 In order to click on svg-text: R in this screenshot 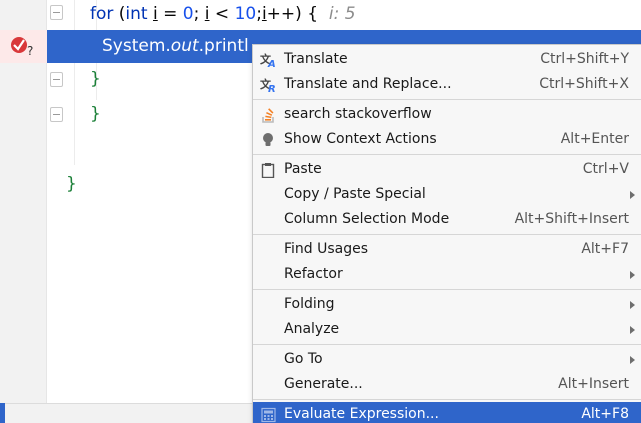, I will do `click(272, 88)`.